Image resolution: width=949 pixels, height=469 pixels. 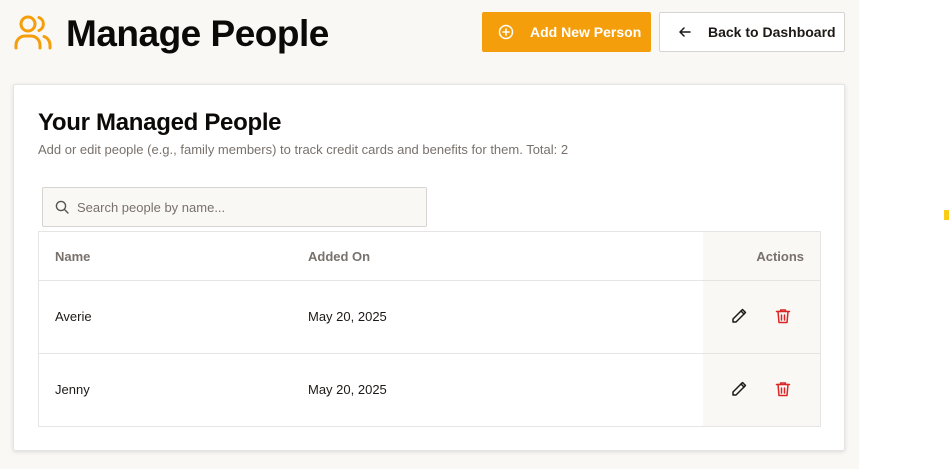 I want to click on table-row: Jenny May 20, 2025, so click(x=429, y=390).